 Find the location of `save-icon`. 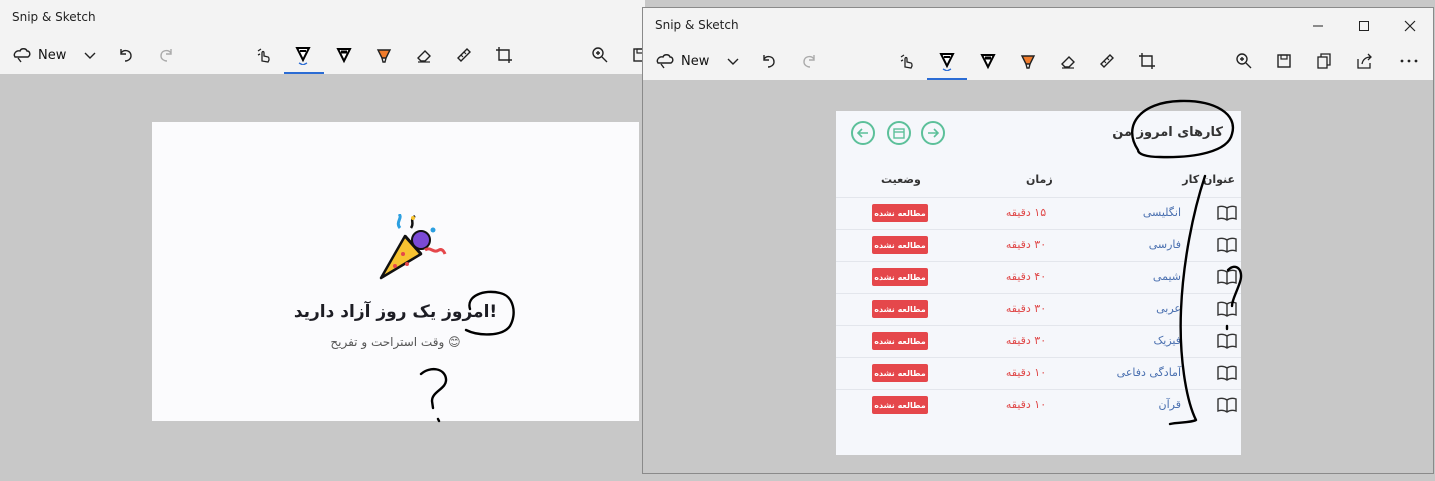

save-icon is located at coordinates (1284, 61).